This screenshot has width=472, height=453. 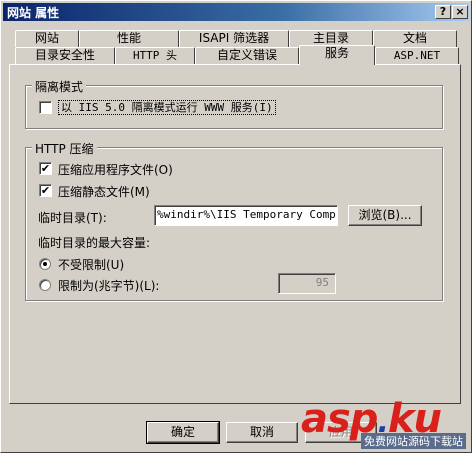 What do you see at coordinates (415, 38) in the screenshot?
I see `tab-documents: 文档` at bounding box center [415, 38].